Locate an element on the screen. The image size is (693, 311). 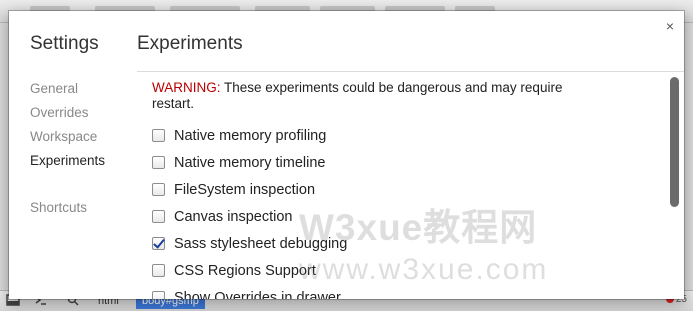
experiment-label: FileSystem inspection is located at coordinates (245, 189).